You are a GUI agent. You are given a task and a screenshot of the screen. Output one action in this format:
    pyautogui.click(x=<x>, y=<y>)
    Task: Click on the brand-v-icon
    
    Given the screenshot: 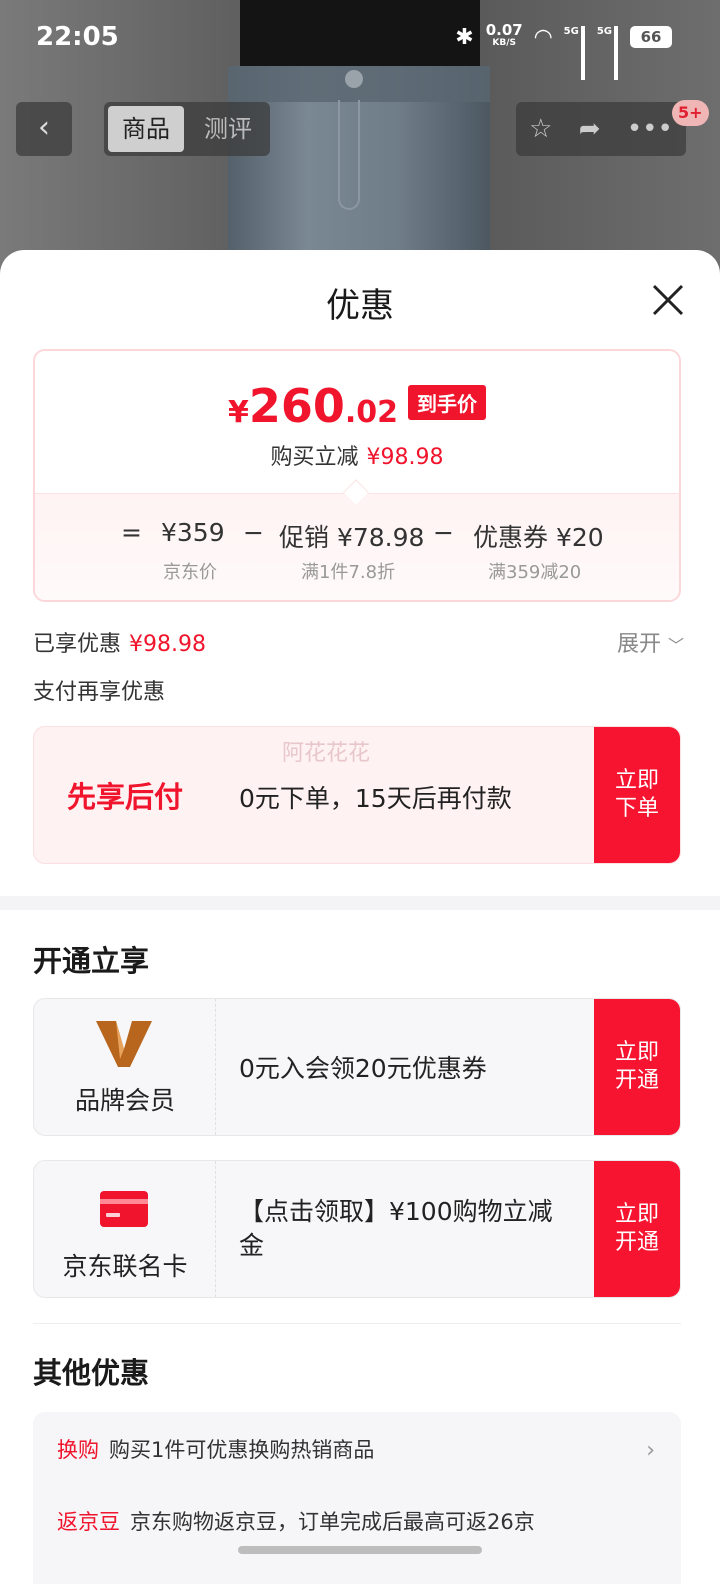 What is the action you would take?
    pyautogui.click(x=124, y=1044)
    